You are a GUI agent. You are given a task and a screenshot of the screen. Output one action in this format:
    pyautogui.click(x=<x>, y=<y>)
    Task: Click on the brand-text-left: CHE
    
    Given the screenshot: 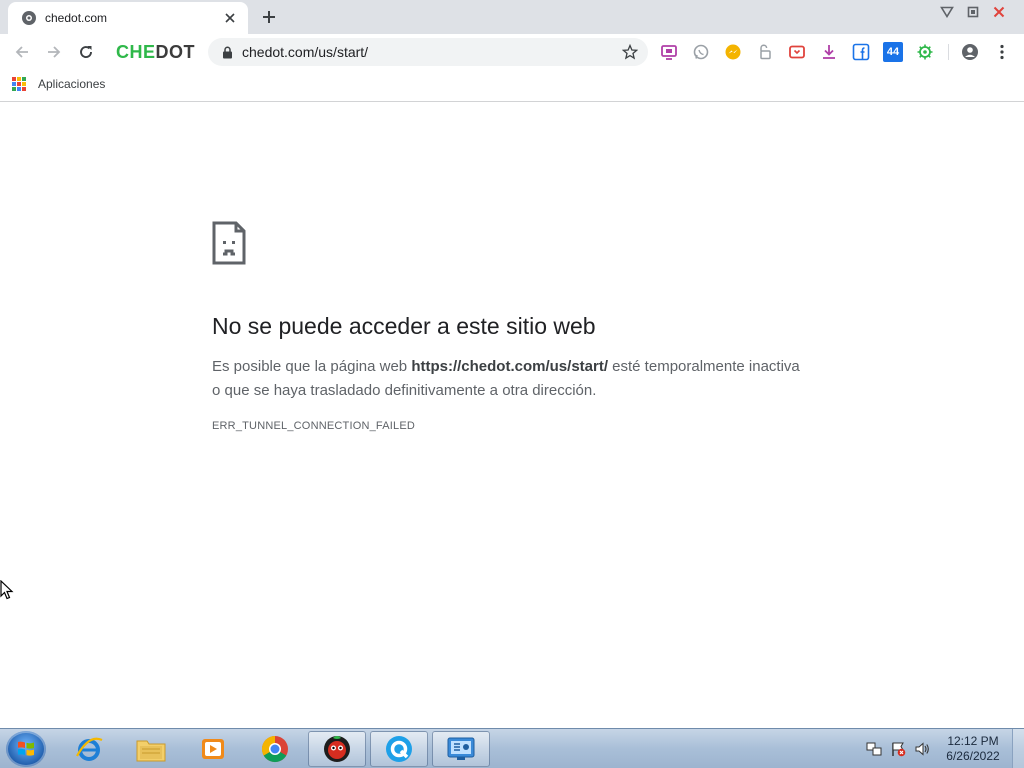 What is the action you would take?
    pyautogui.click(x=136, y=52)
    